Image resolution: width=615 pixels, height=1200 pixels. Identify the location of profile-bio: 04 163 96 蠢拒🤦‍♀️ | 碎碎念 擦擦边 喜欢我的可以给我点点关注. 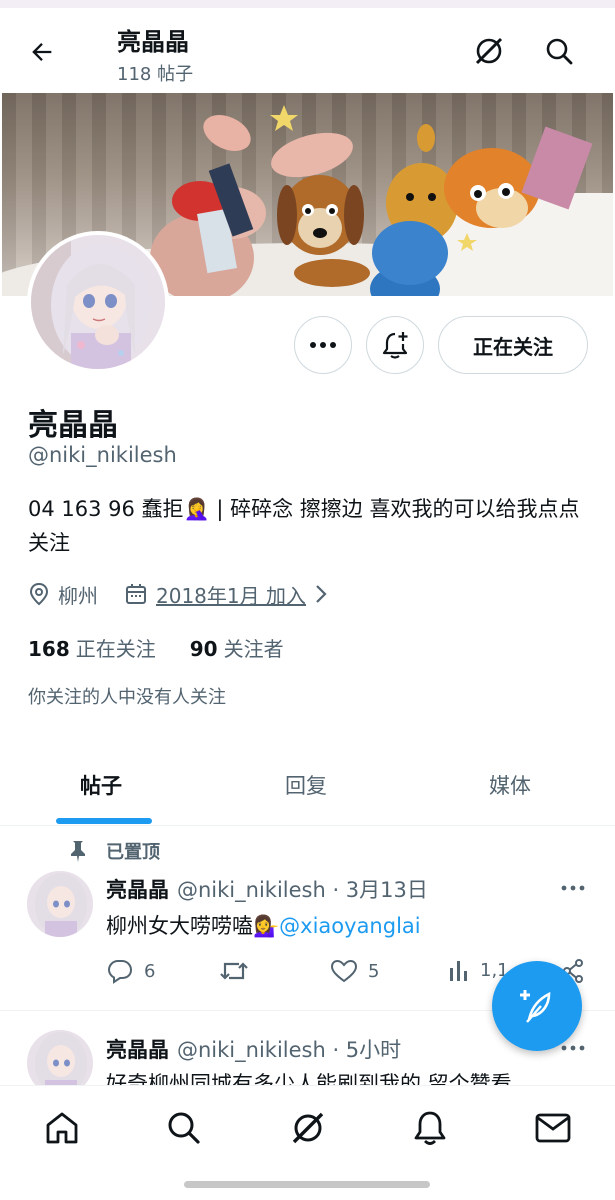
(304, 526).